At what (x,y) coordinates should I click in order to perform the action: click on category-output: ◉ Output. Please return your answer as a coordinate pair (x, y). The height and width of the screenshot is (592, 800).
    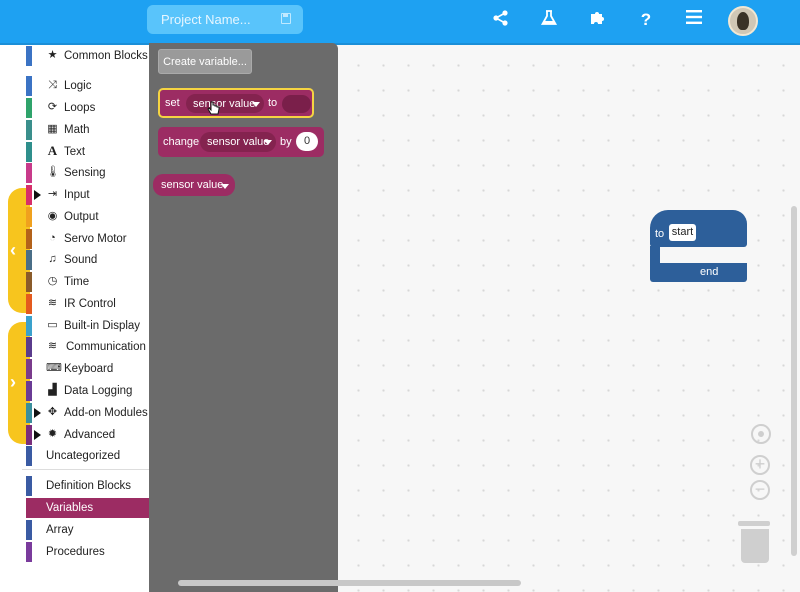
    Looking at the image, I should click on (87, 217).